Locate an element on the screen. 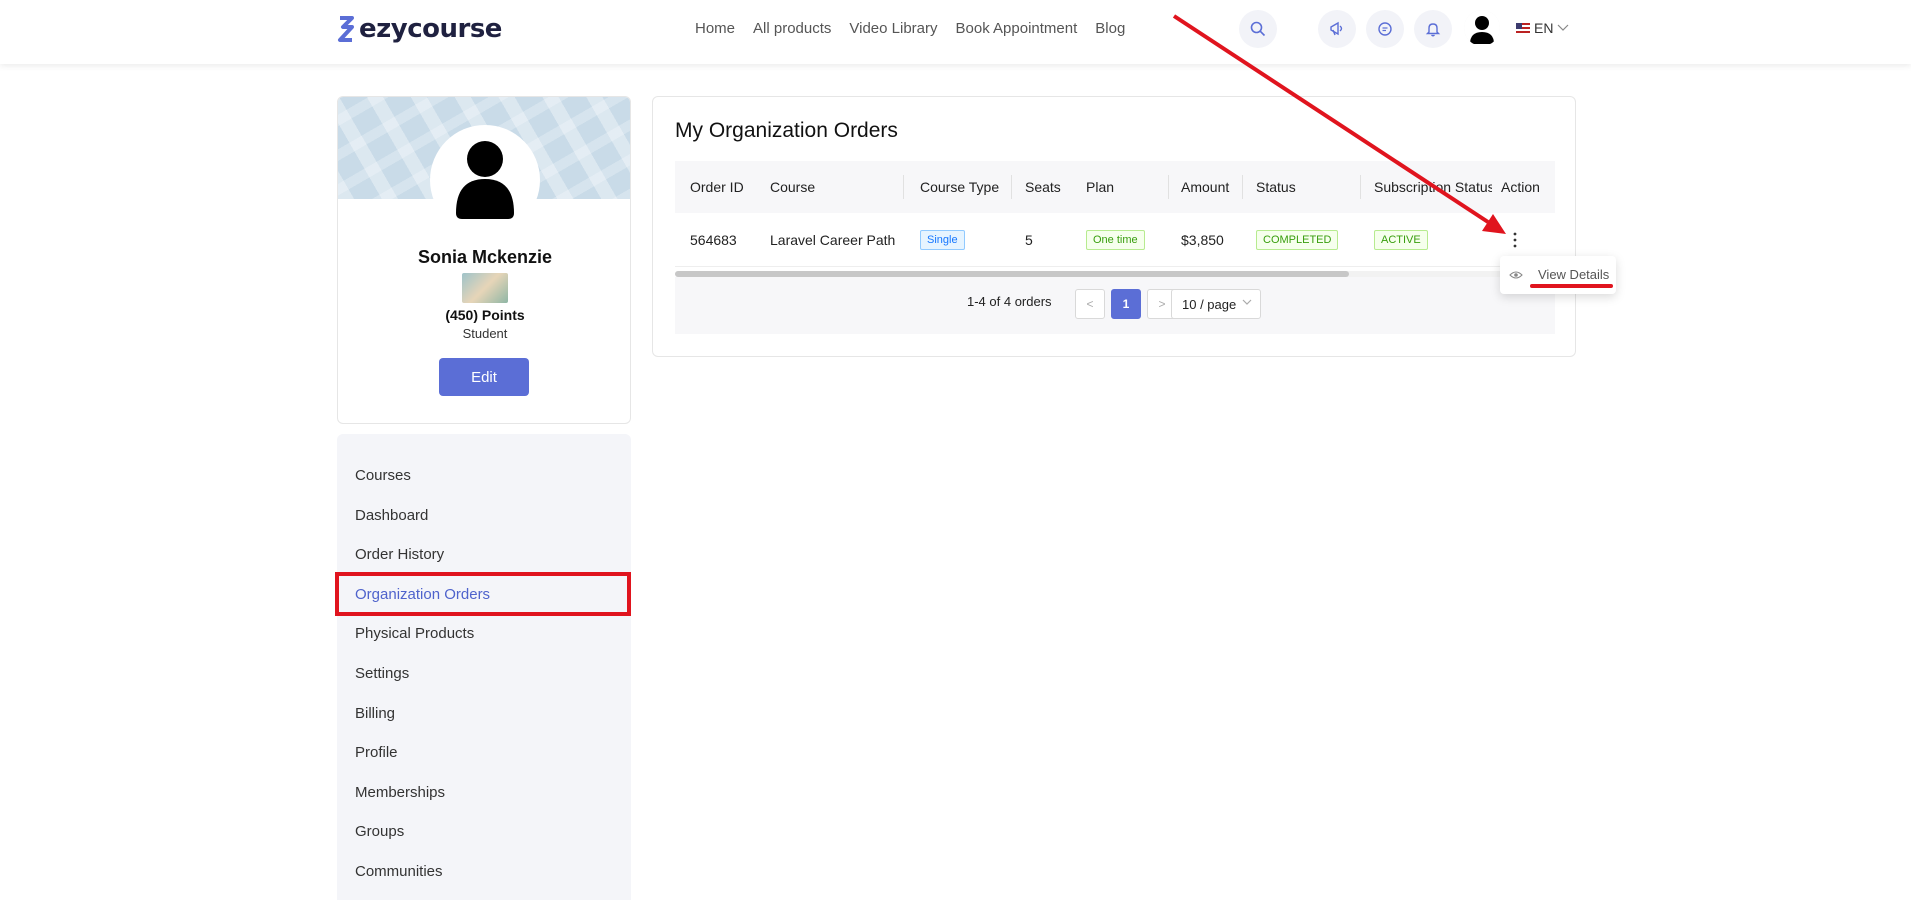 This screenshot has width=1911, height=900. more-actions-icon is located at coordinates (1515, 240).